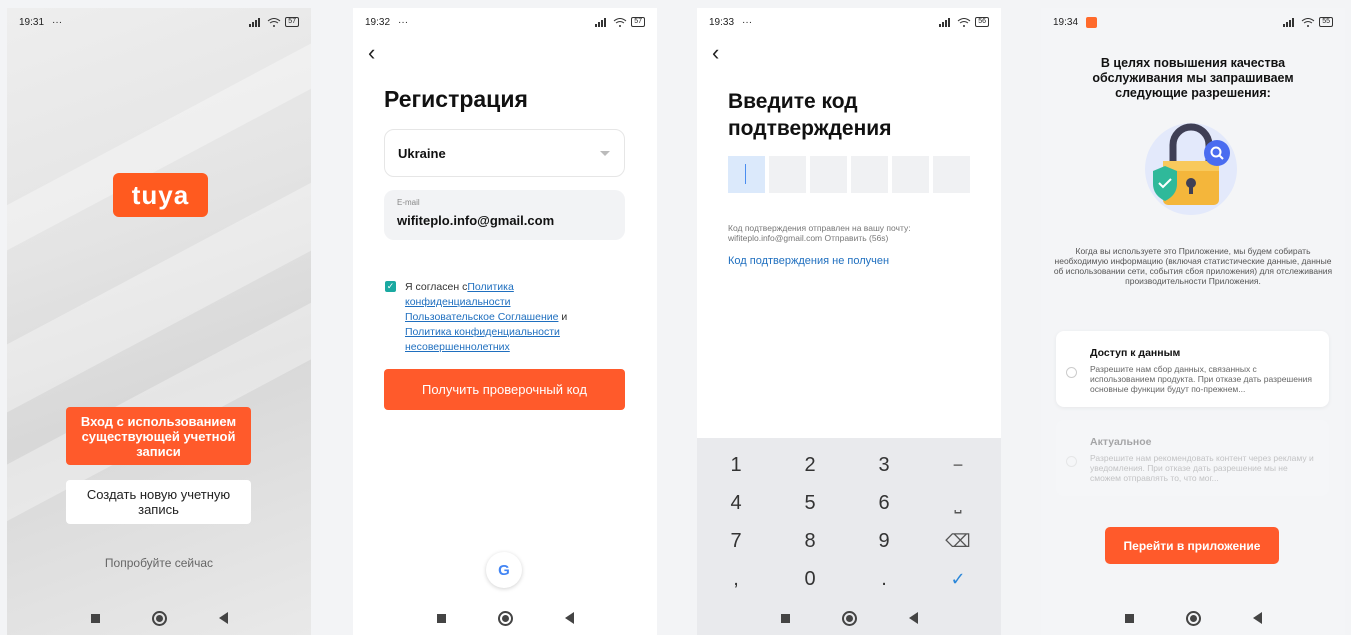 Image resolution: width=1351 pixels, height=635 pixels. Describe the element at coordinates (504, 389) in the screenshot. I see `get-code-button: Получить проверочный код` at that location.